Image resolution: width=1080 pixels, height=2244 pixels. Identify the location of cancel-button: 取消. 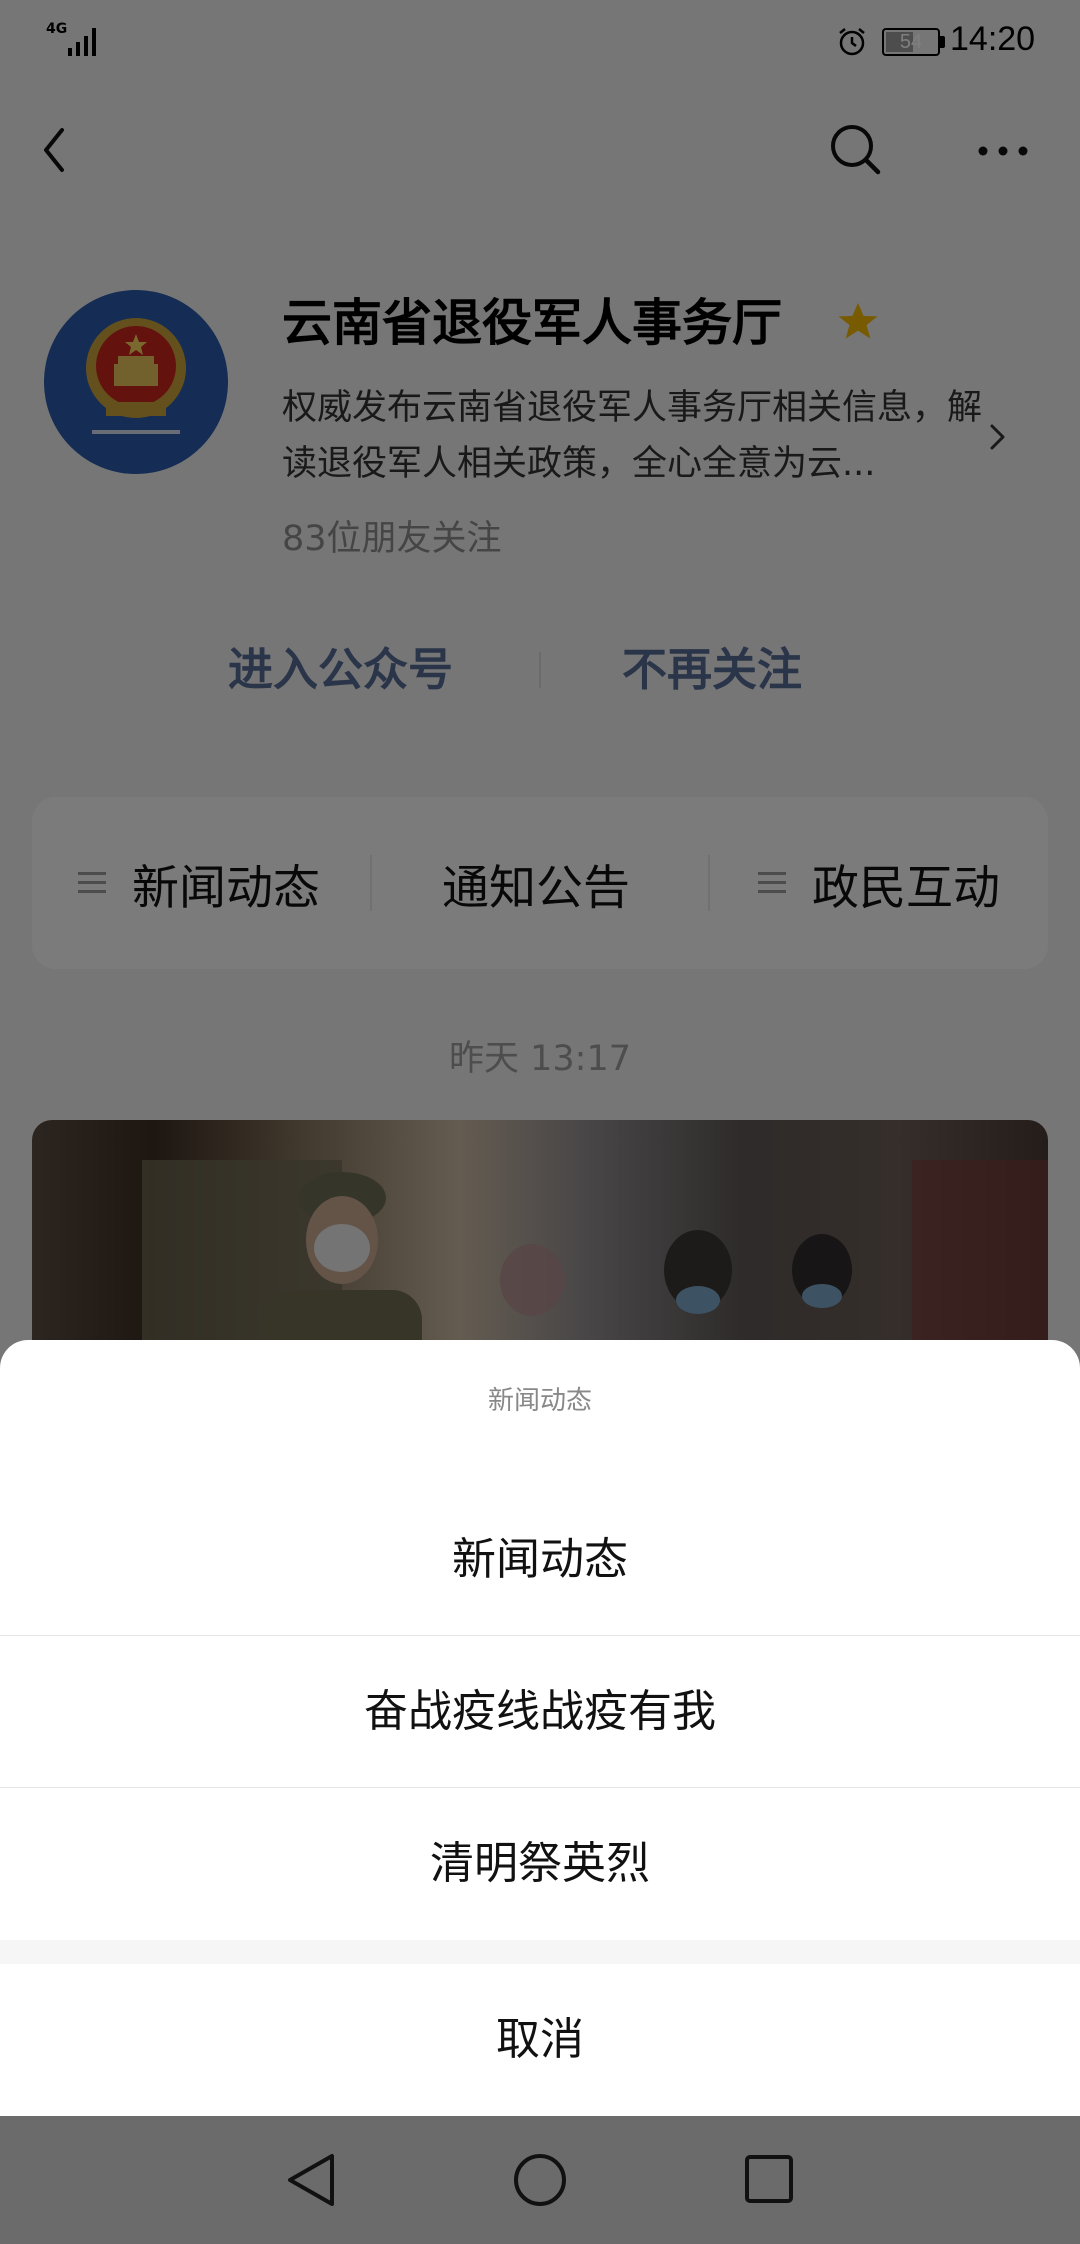
(540, 2040).